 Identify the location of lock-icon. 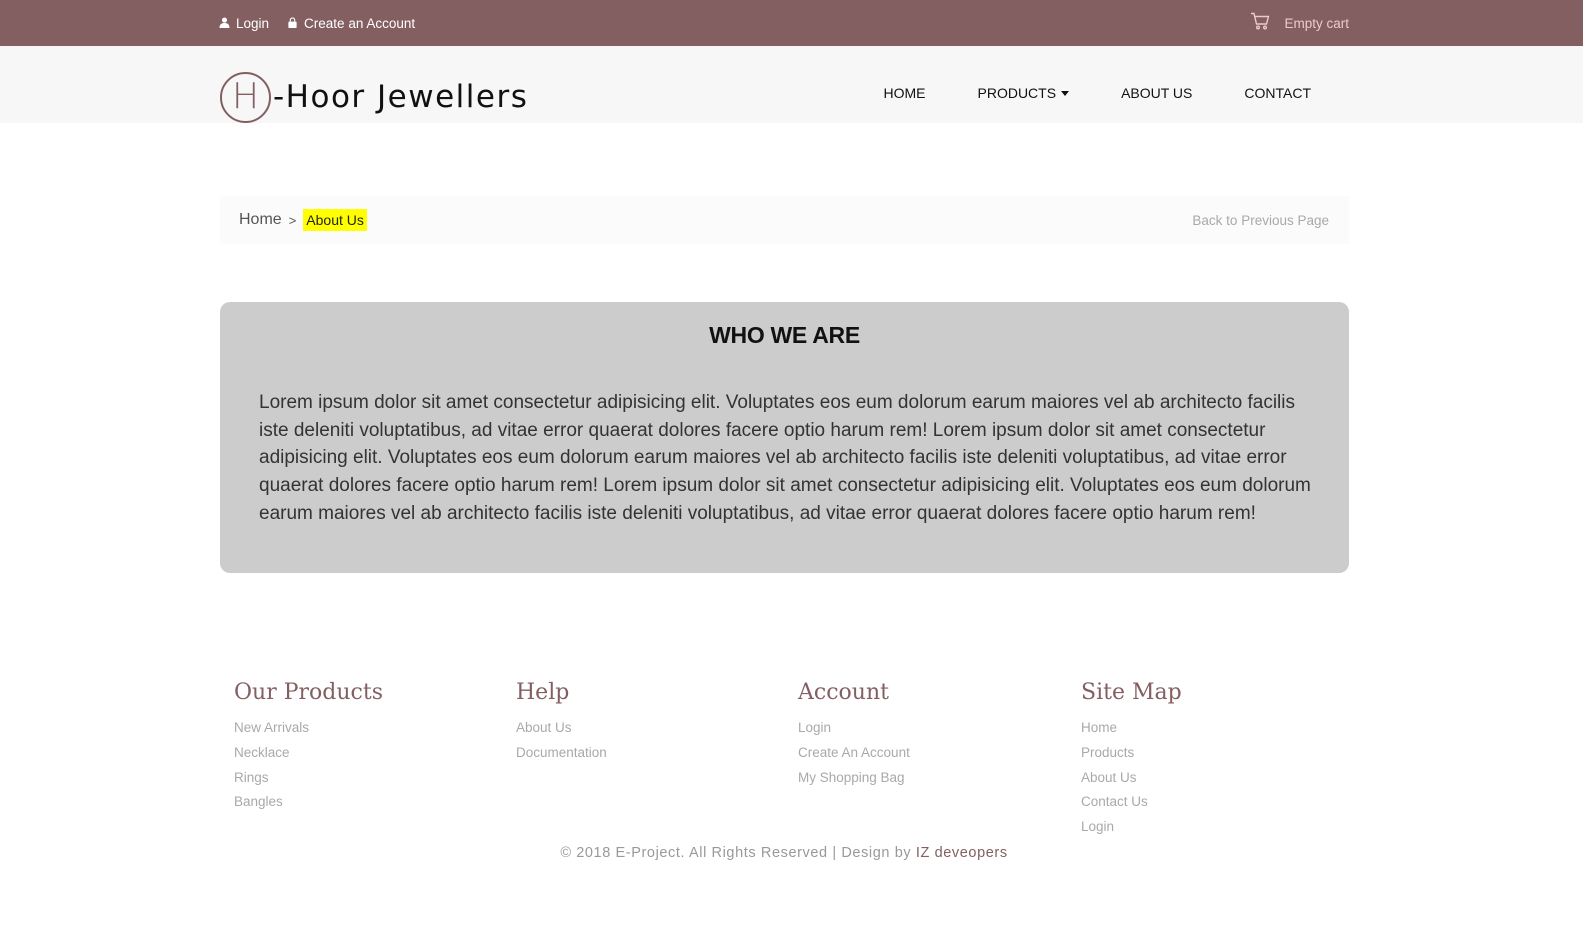
(292, 23).